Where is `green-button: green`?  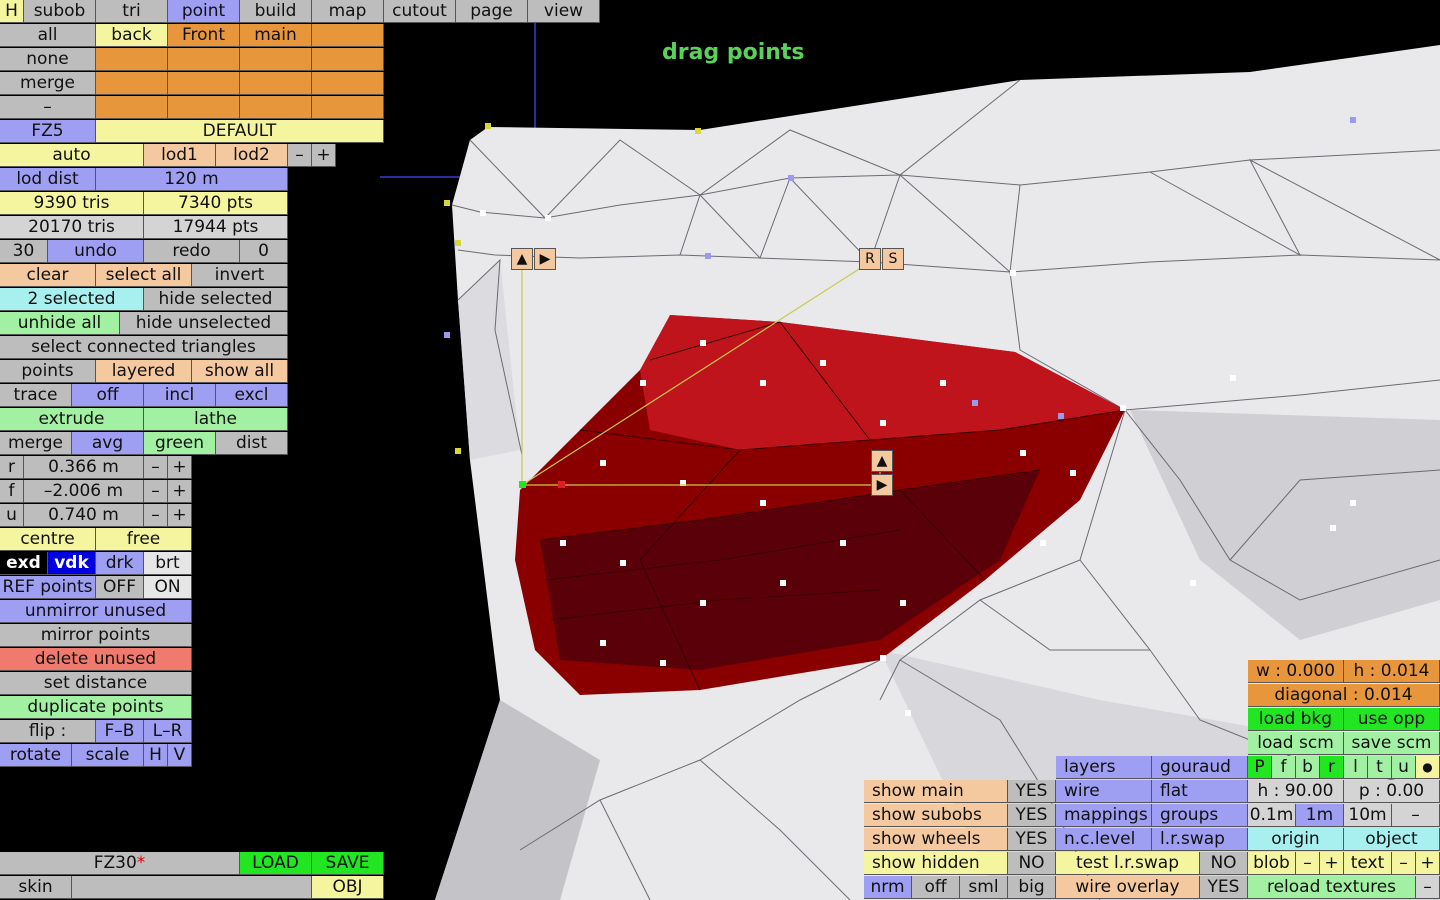
green-button: green is located at coordinates (180, 443).